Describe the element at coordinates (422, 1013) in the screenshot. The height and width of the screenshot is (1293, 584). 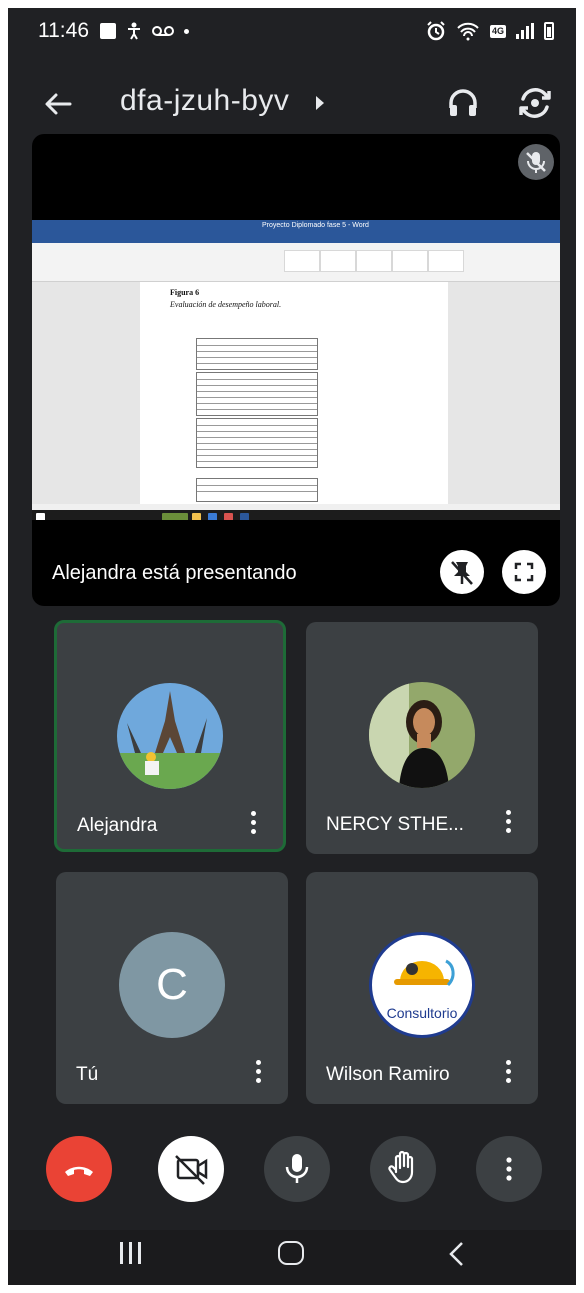
I see `logo-text: Consultorio` at that location.